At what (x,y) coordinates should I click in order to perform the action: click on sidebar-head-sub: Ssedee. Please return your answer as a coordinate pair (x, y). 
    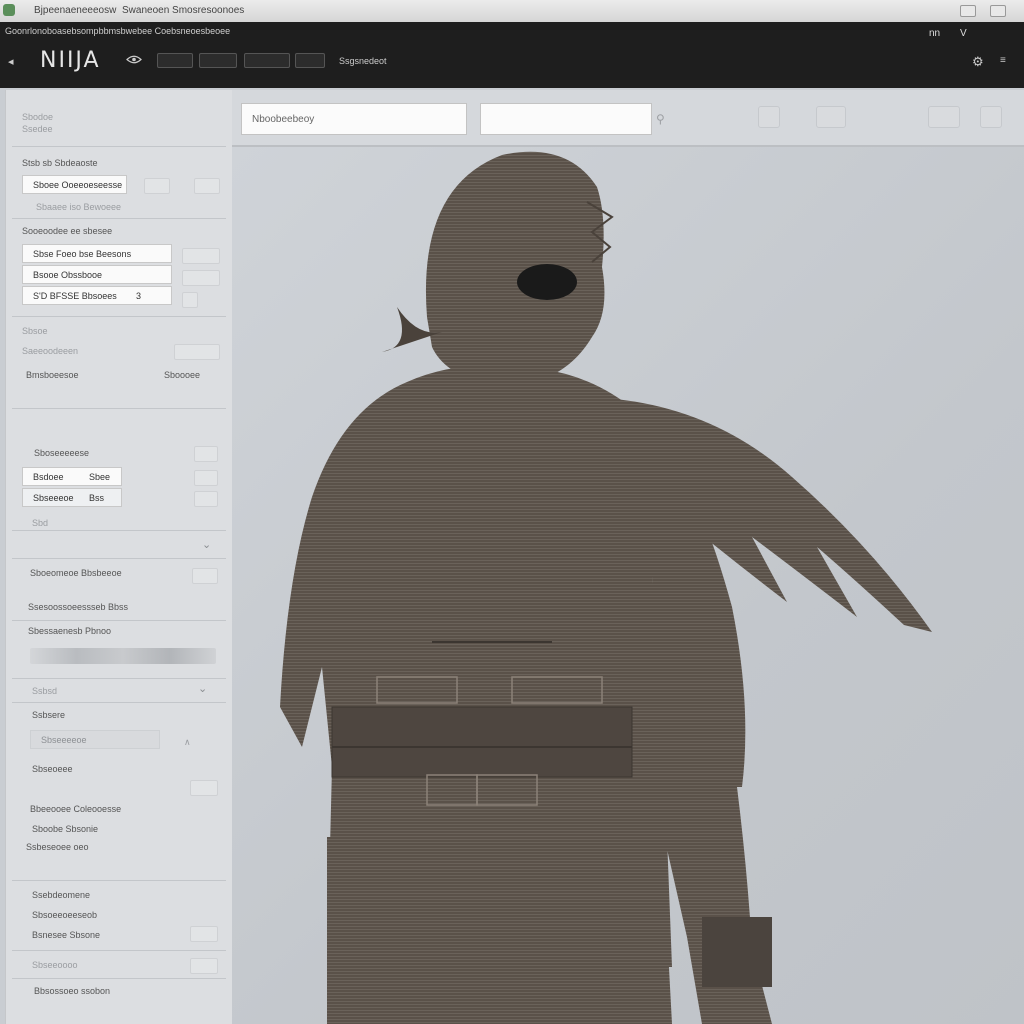
    Looking at the image, I should click on (37, 129).